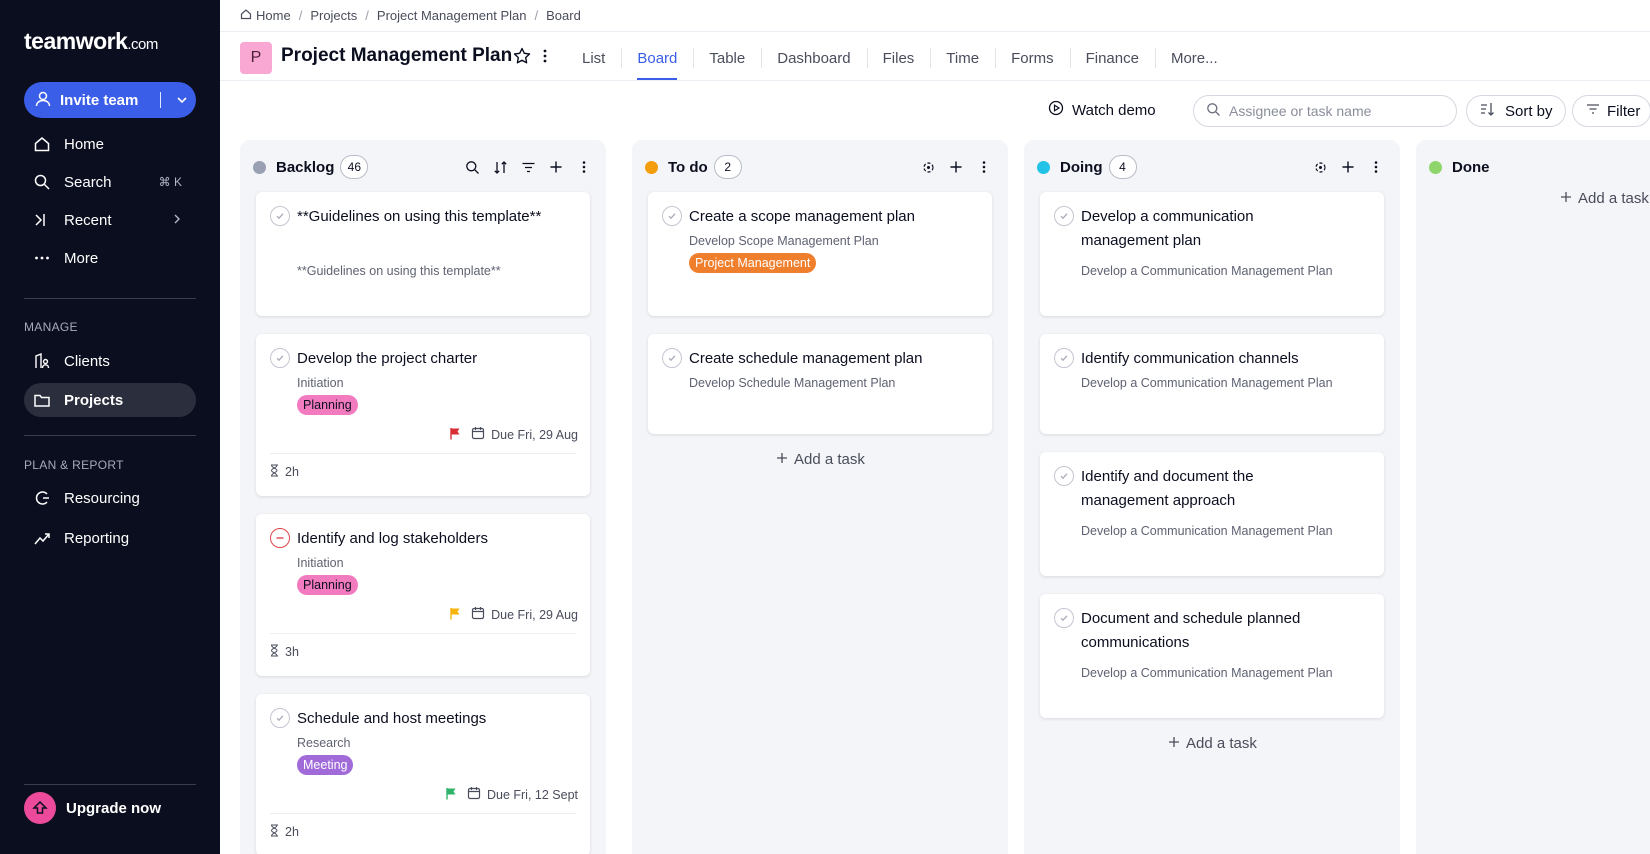 This screenshot has height=854, width=1650. I want to click on breadcrumb-home: Home, so click(273, 15).